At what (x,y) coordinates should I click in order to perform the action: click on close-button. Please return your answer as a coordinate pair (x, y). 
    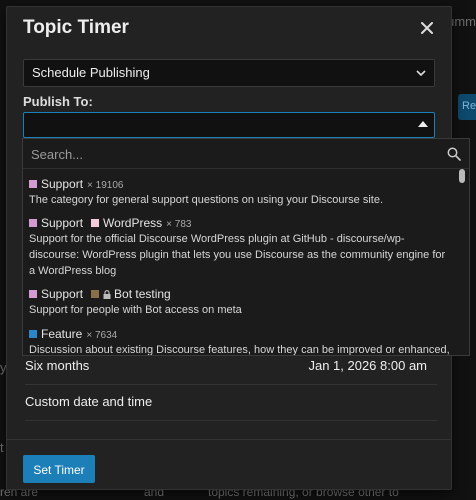
    Looking at the image, I should click on (427, 27).